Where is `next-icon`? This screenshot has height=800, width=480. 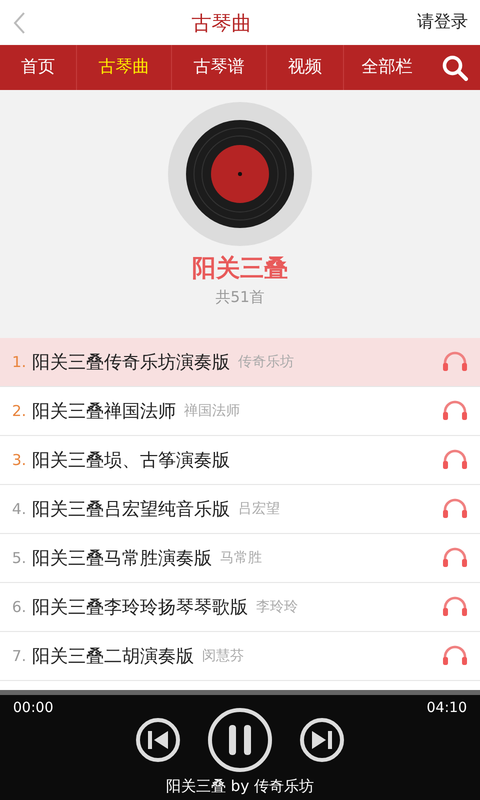
next-icon is located at coordinates (322, 740).